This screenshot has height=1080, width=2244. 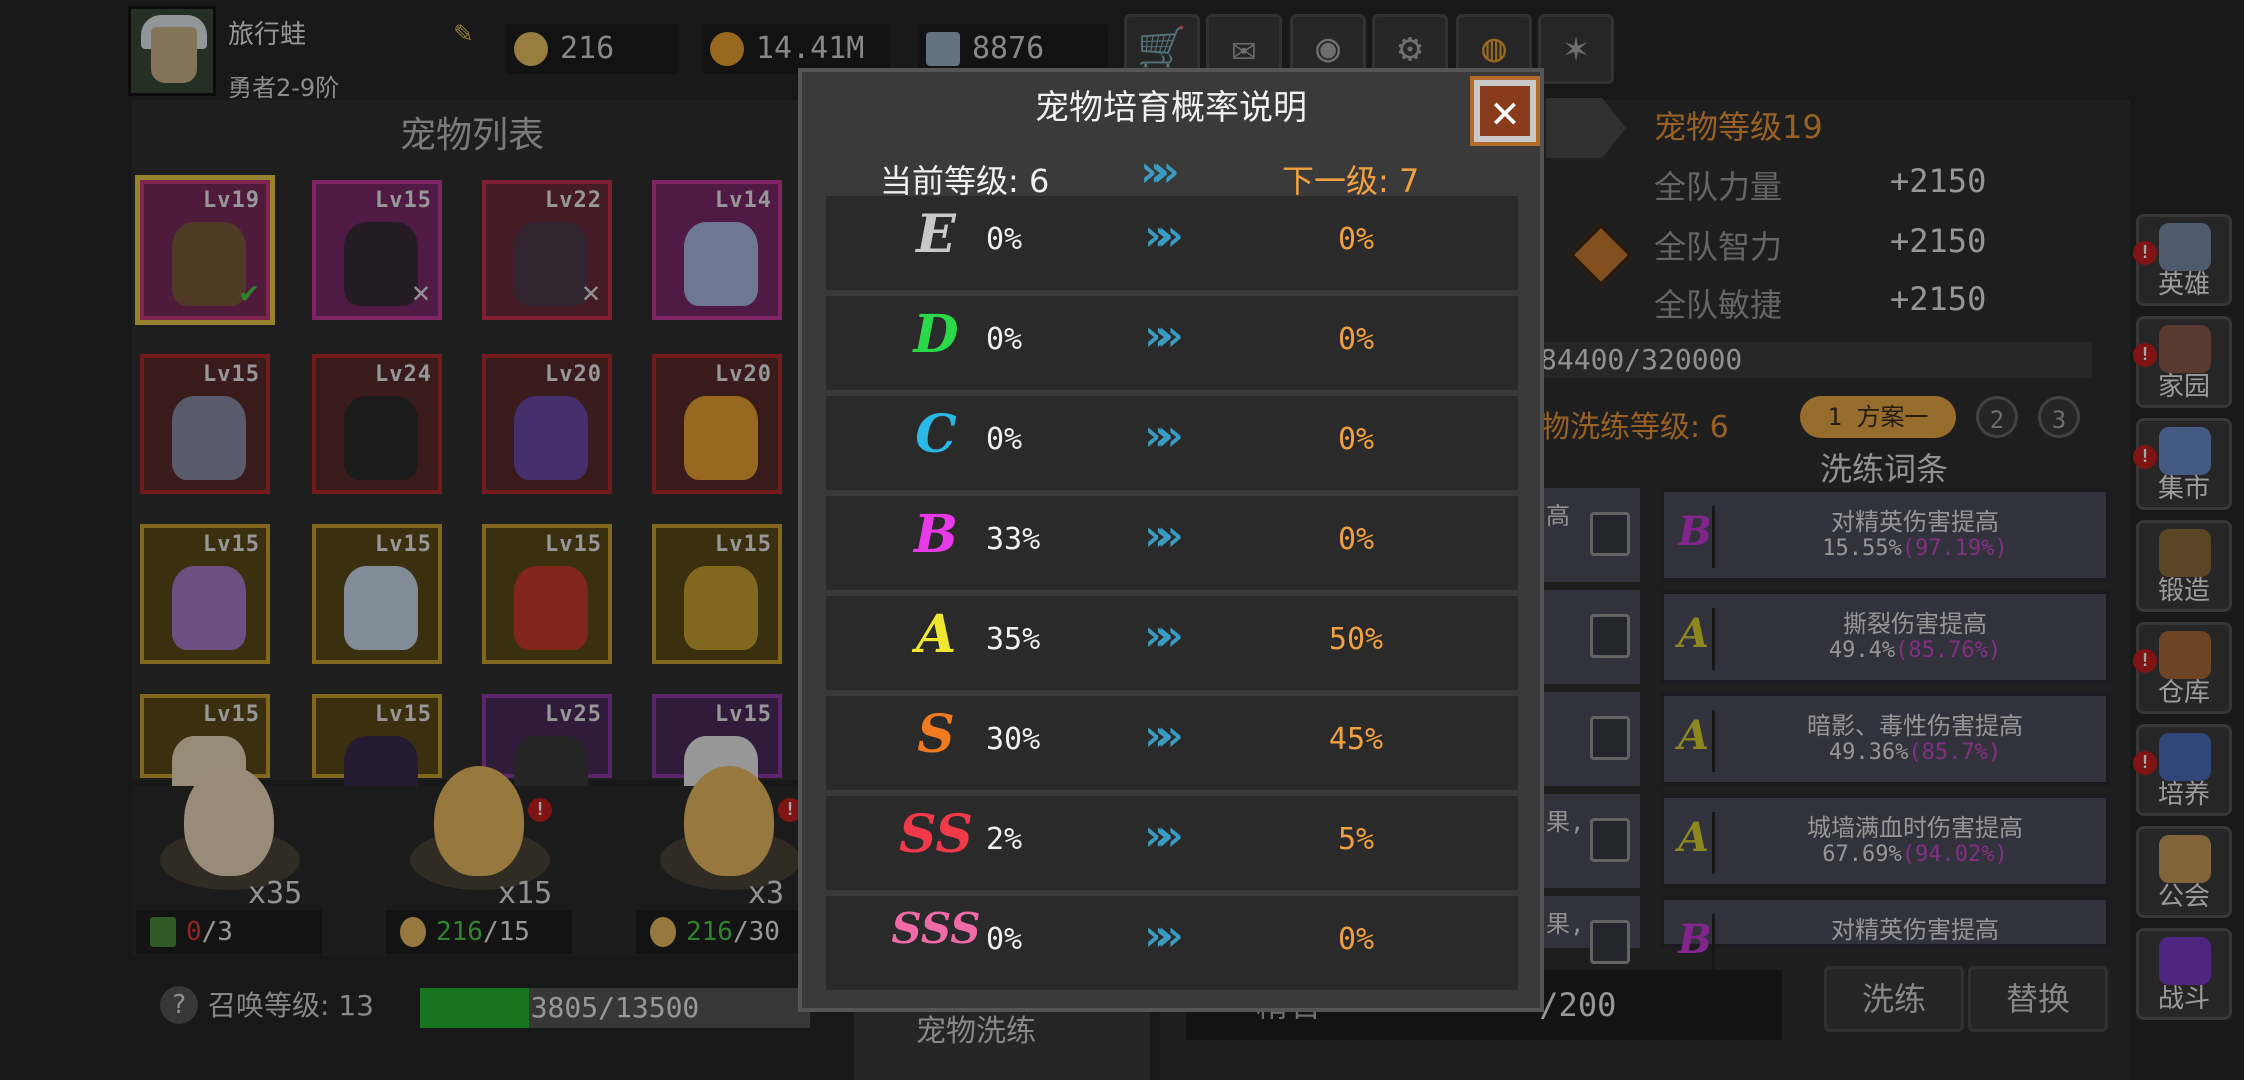 I want to click on probability-row: C 0% »» 0%, so click(x=1172, y=443).